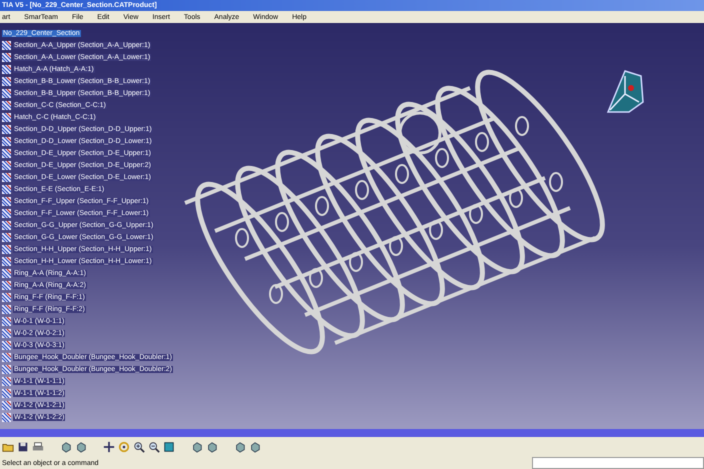 The image size is (704, 469). What do you see at coordinates (154, 447) in the screenshot?
I see `zoom-out-icon` at bounding box center [154, 447].